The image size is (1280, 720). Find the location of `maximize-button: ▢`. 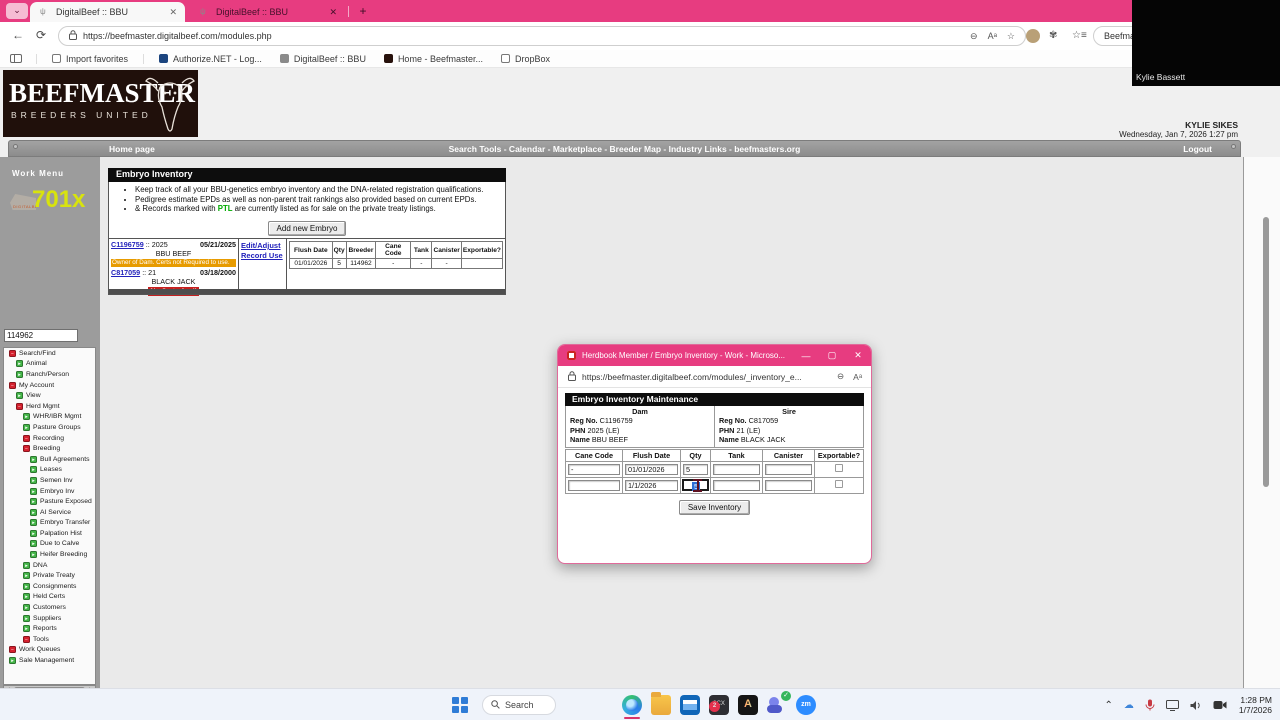

maximize-button: ▢ is located at coordinates (832, 355).